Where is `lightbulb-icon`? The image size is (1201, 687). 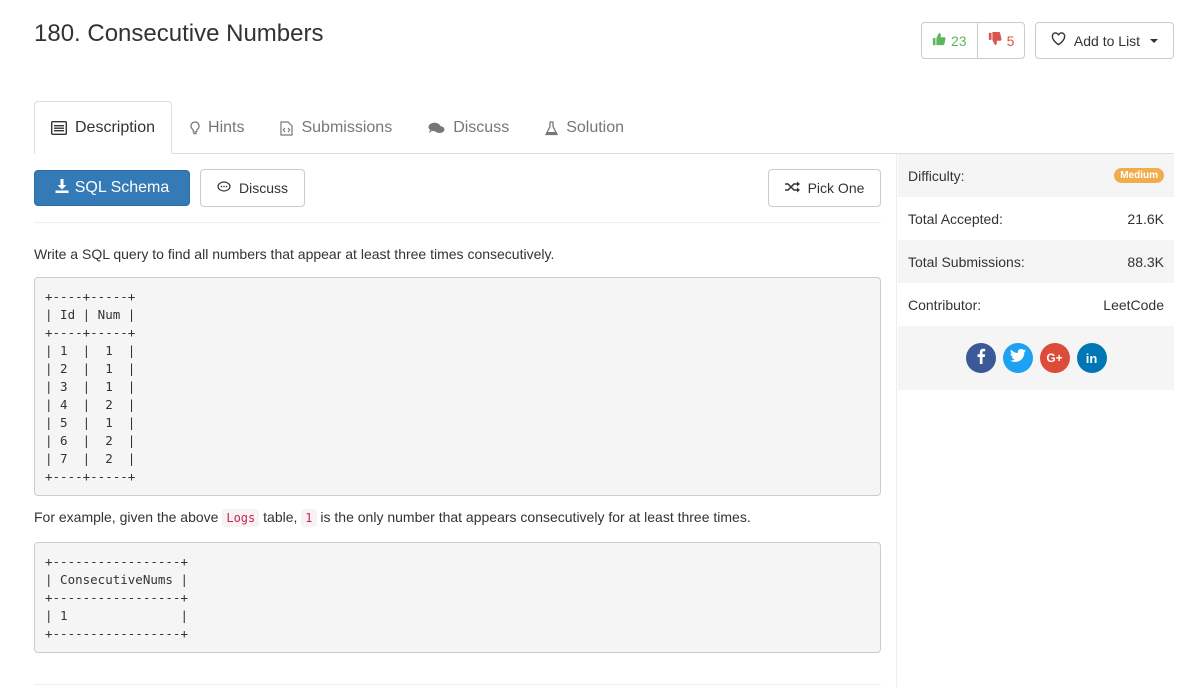 lightbulb-icon is located at coordinates (195, 128).